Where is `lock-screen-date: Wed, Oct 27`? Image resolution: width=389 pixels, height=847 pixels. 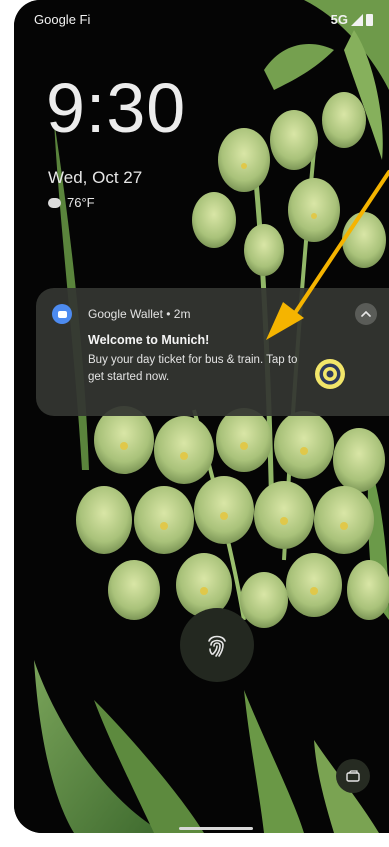
lock-screen-date: Wed, Oct 27 is located at coordinates (95, 177).